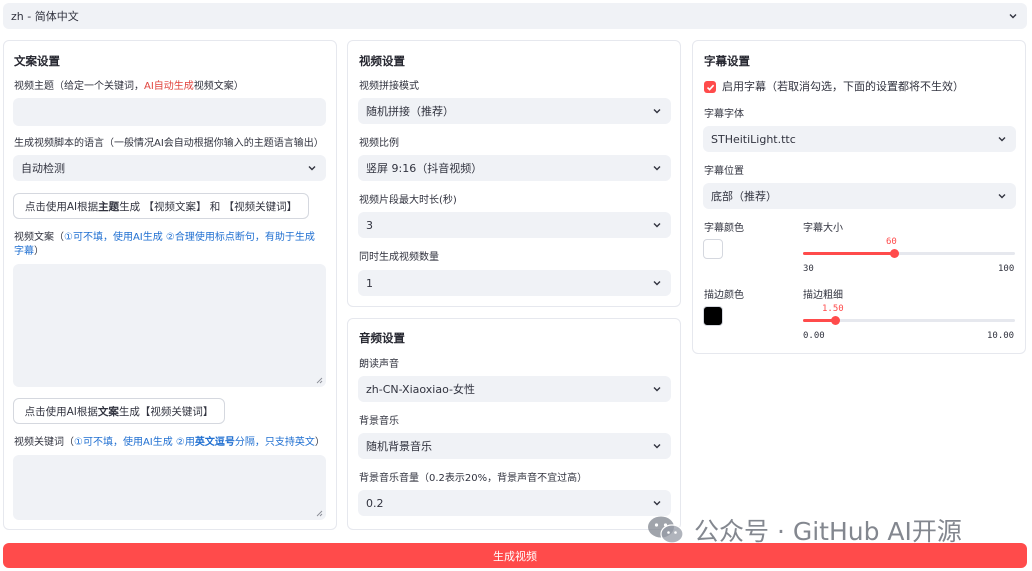 This screenshot has width=1032, height=571. I want to click on generate-keywords-button: 点击使用AI根据 文案 生成【视频关键词】, so click(119, 411).